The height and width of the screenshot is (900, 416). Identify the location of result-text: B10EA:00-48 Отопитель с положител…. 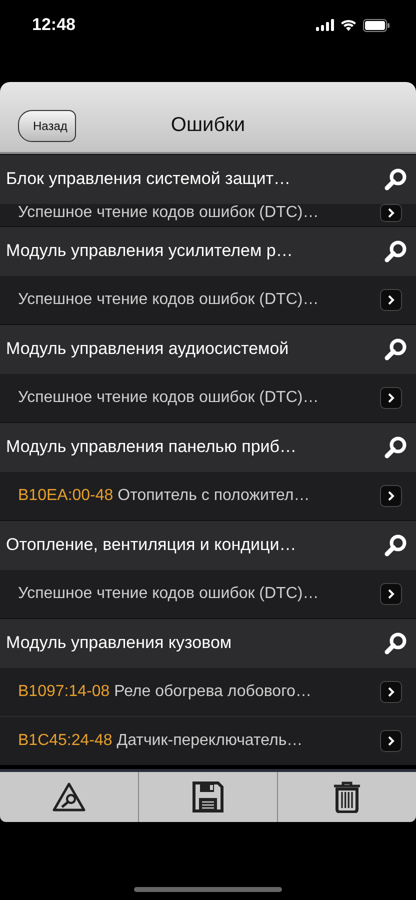
(164, 496).